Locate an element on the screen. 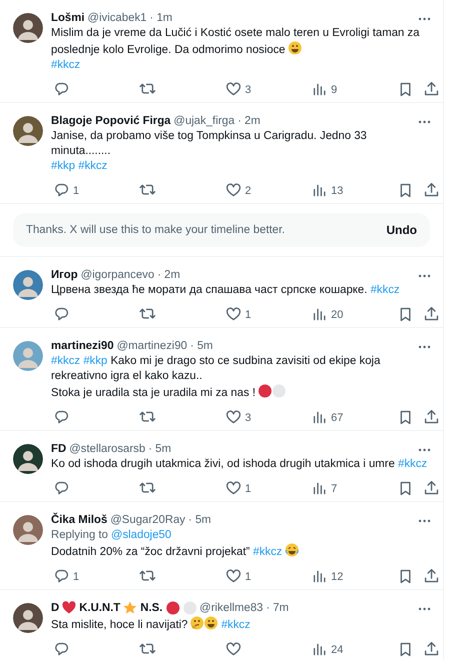 Image resolution: width=450 pixels, height=660 pixels. views-button: 67 is located at coordinates (326, 417).